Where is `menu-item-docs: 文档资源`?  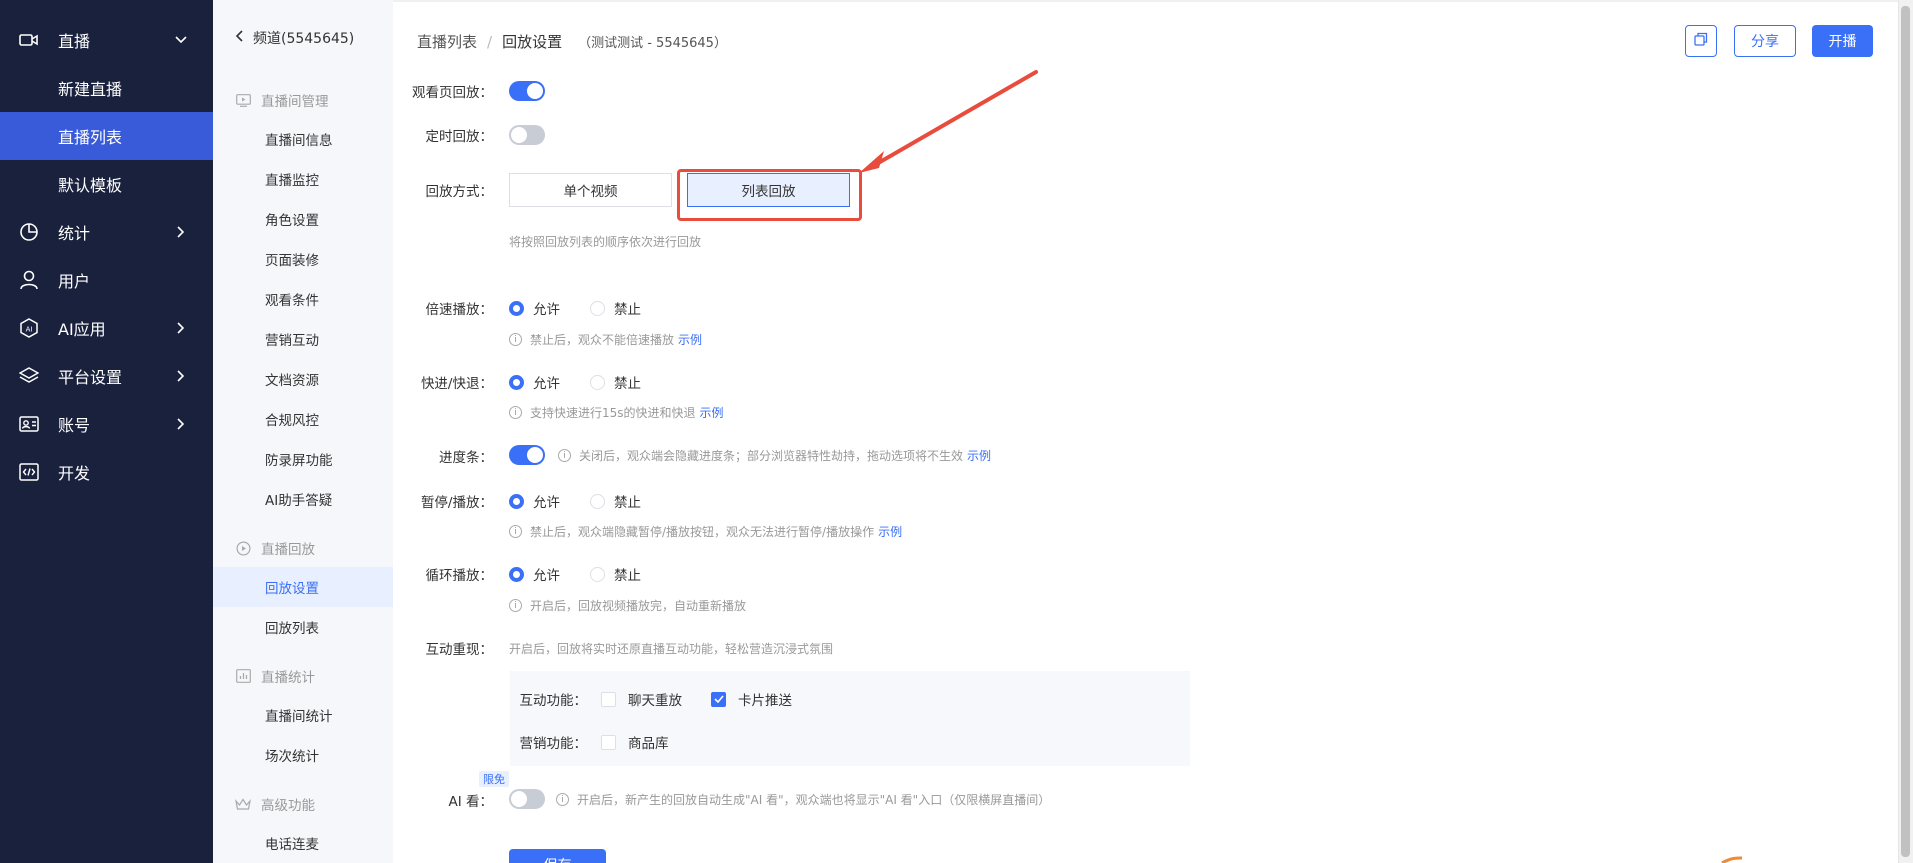
menu-item-docs: 文档资源 is located at coordinates (303, 379).